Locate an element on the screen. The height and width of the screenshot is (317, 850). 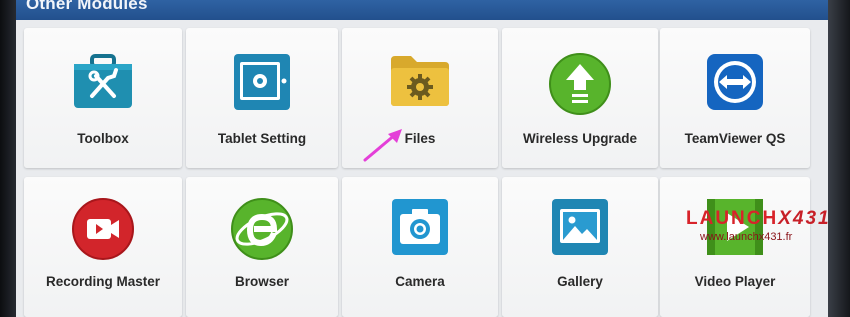
pointer-arrow-icon is located at coordinates (382, 145).